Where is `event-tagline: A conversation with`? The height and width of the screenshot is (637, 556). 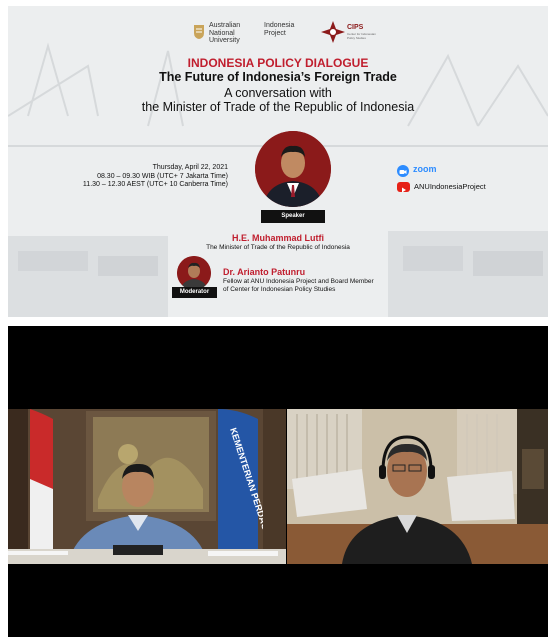
event-tagline: A conversation with is located at coordinates (278, 93).